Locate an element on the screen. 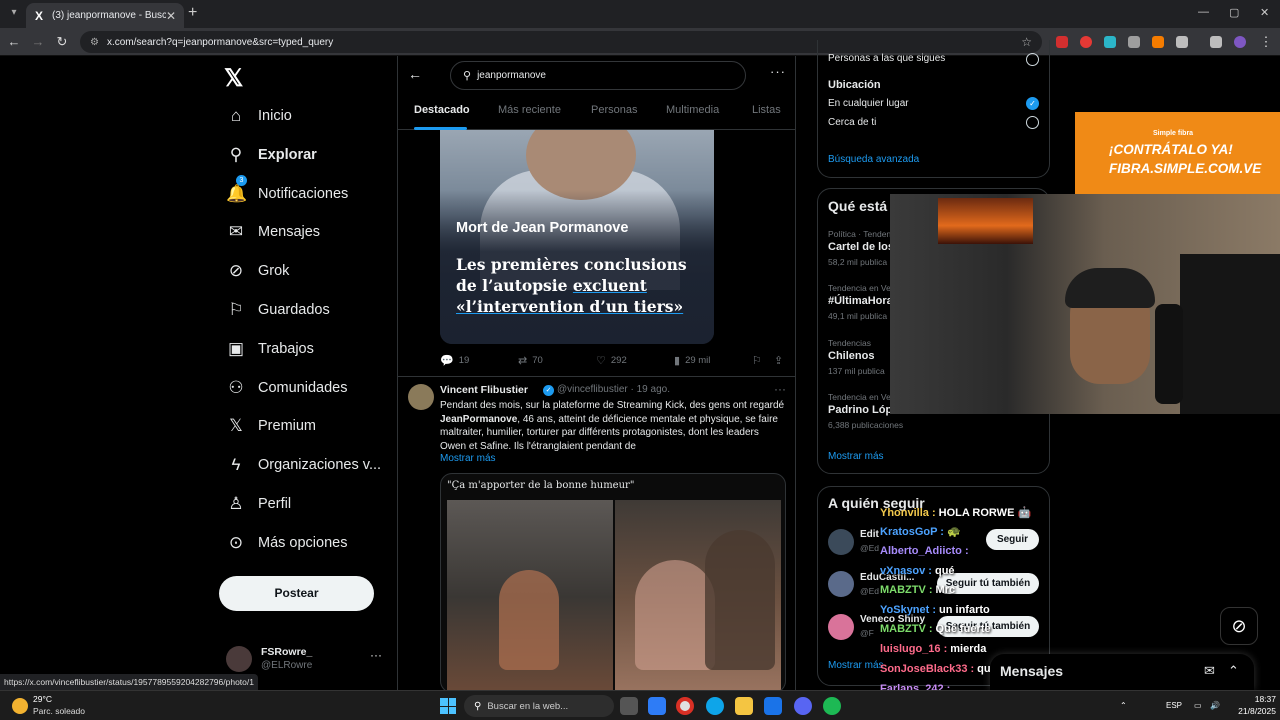 The width and height of the screenshot is (1280, 720). radio-anywhere-checked-icon: ✓ is located at coordinates (1032, 103).